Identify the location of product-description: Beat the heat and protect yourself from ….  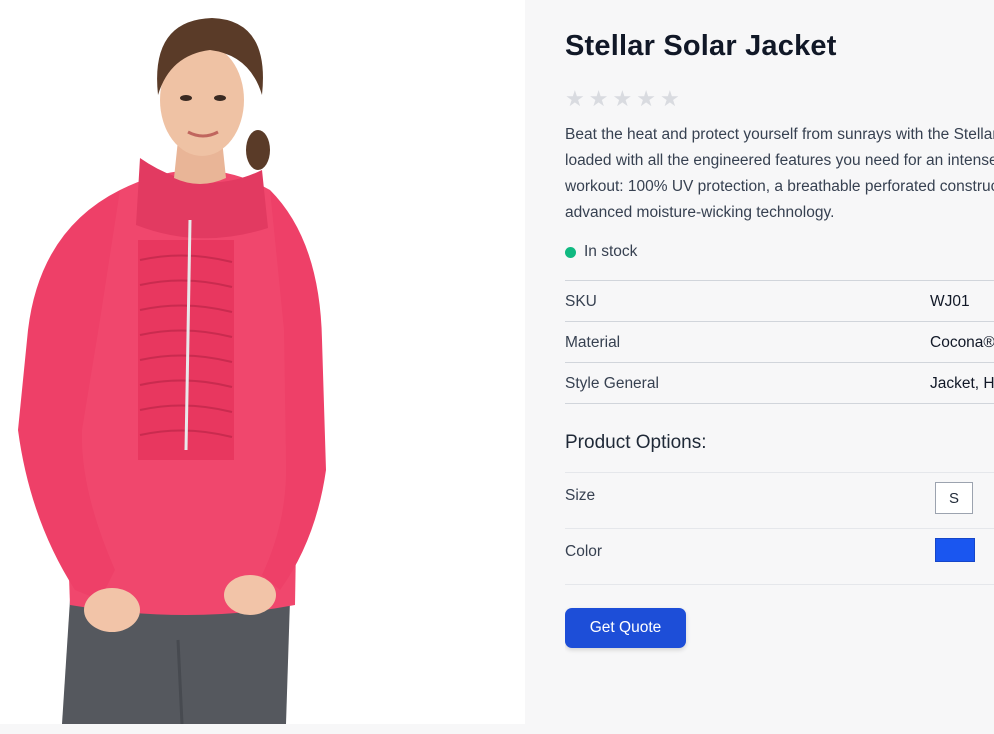
(779, 174).